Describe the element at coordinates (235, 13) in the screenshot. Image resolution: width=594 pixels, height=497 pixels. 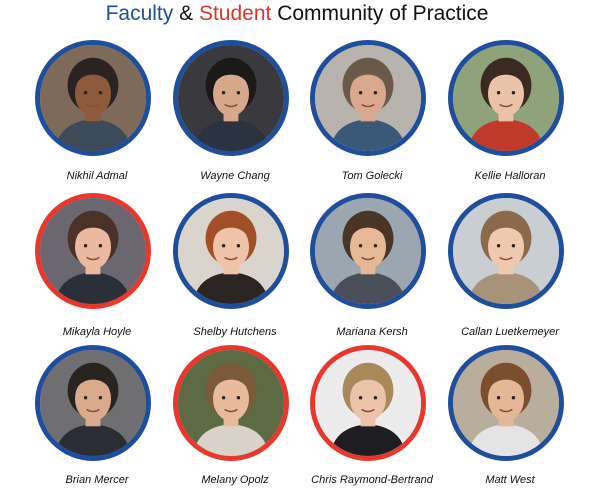
I see `title-student-word: Student` at that location.